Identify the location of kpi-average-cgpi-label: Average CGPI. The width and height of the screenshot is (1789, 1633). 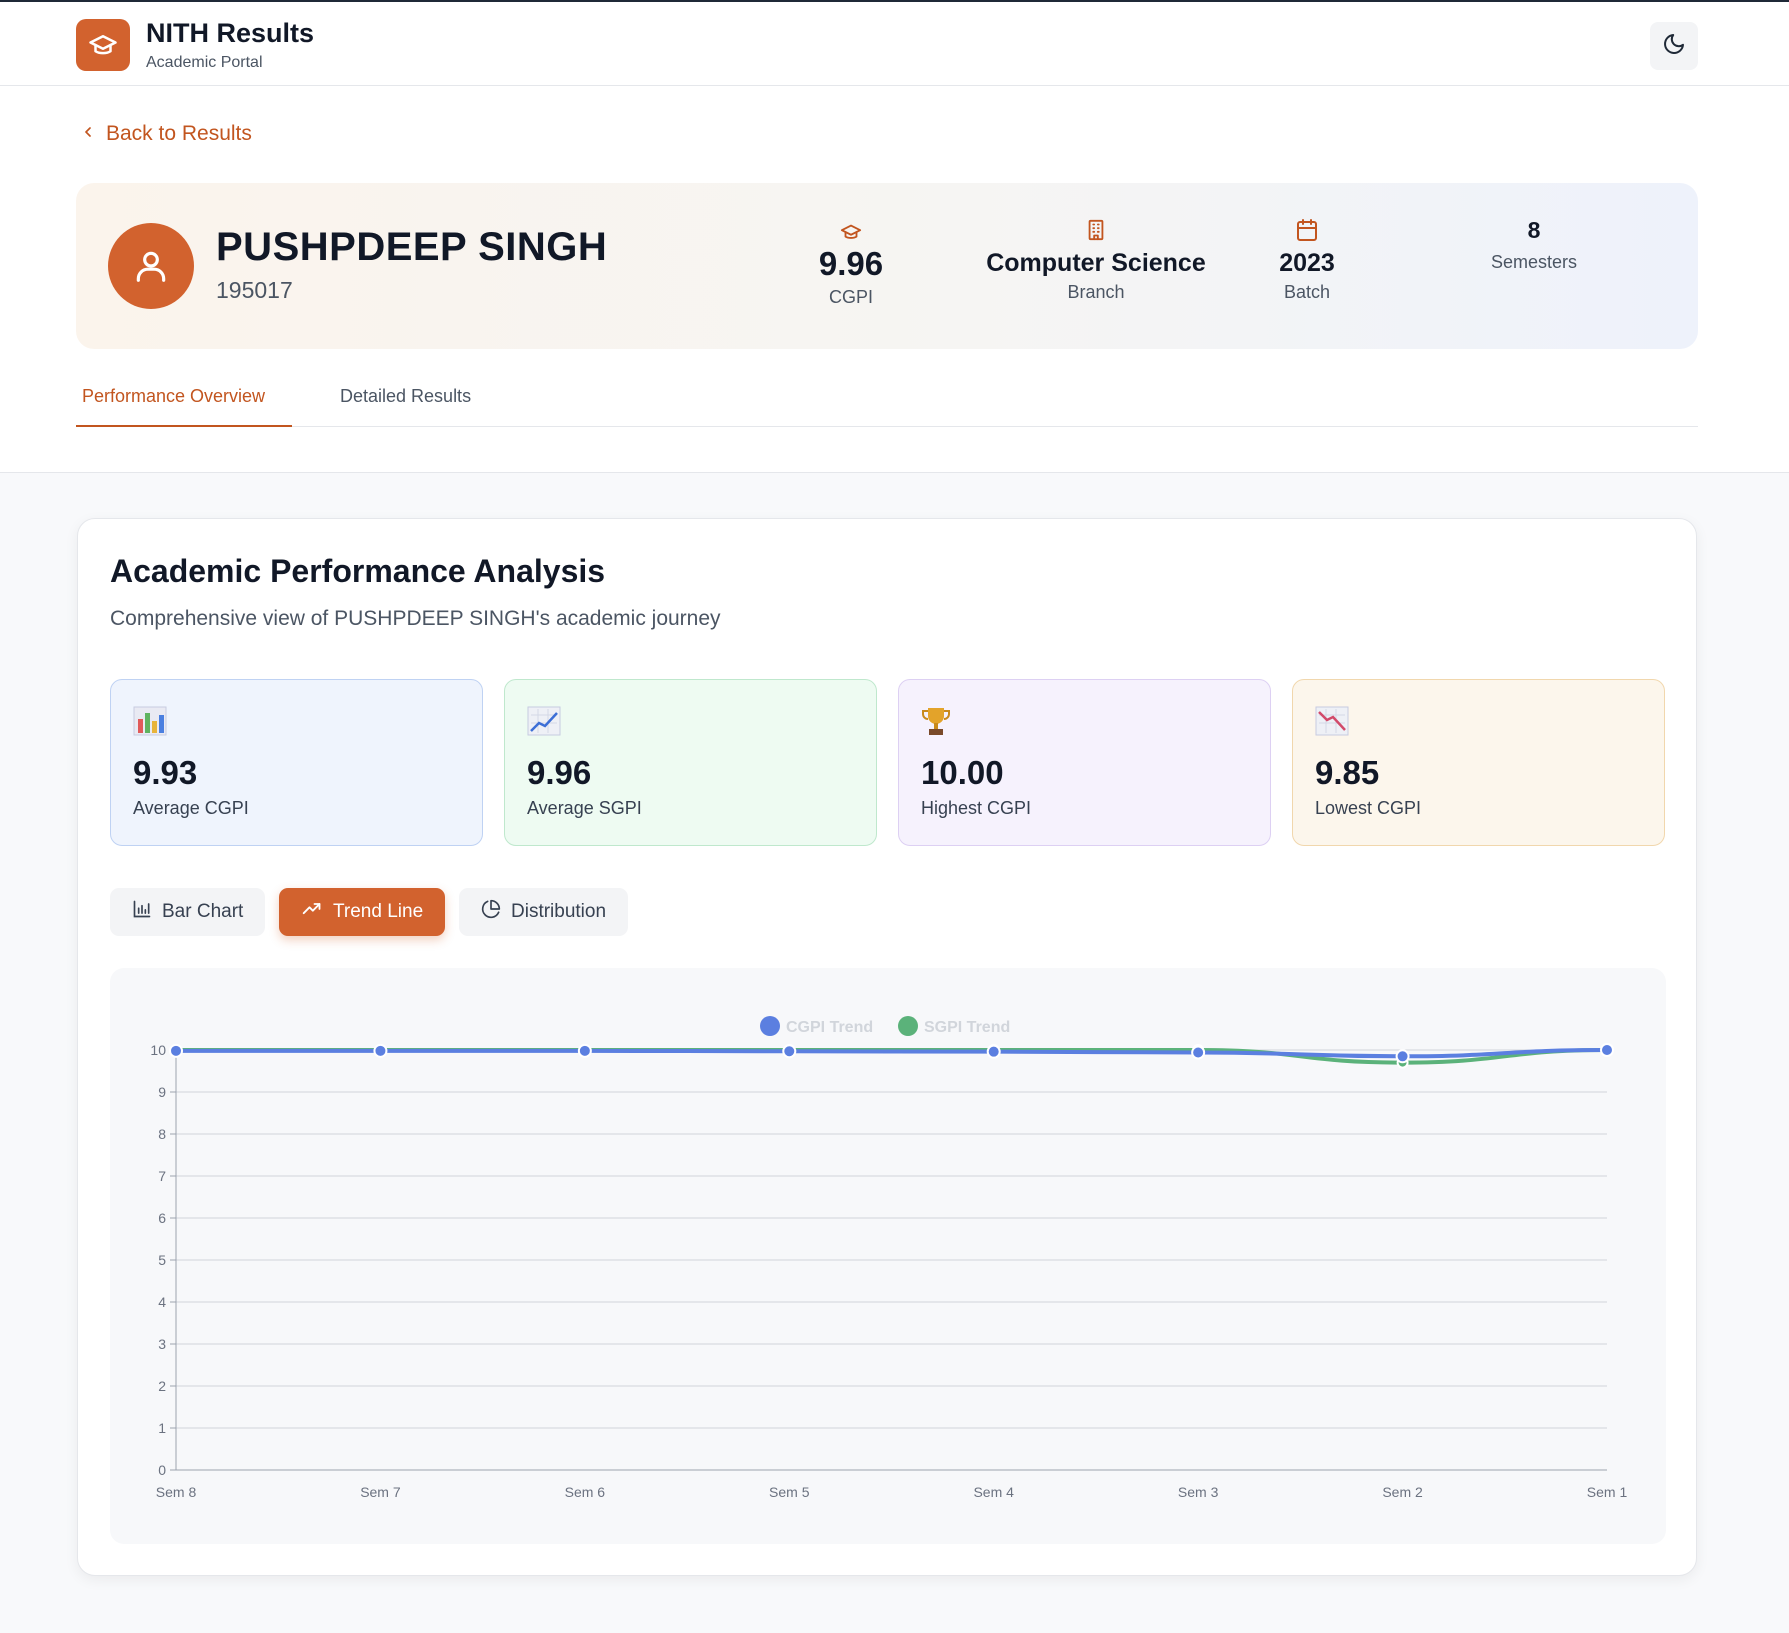
(191, 808).